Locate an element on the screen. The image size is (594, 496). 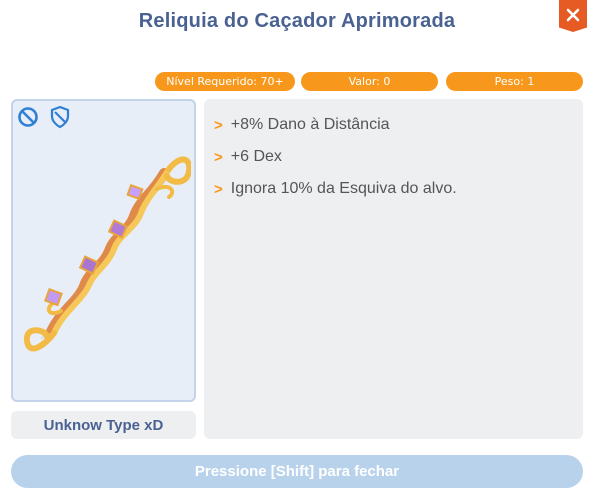
no-trade-icon is located at coordinates (28, 117).